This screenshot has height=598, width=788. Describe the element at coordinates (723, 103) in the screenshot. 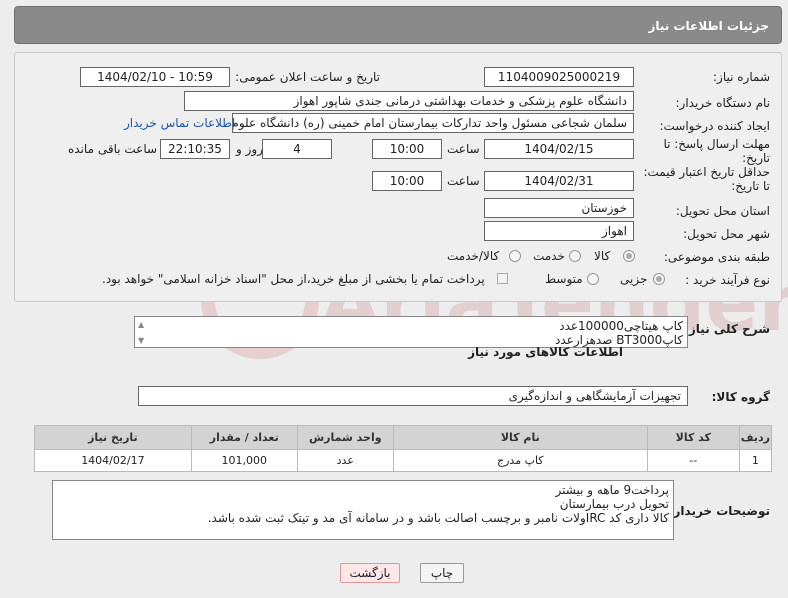

I see `buyer-org-label: نام دستگاه خریدار:` at that location.